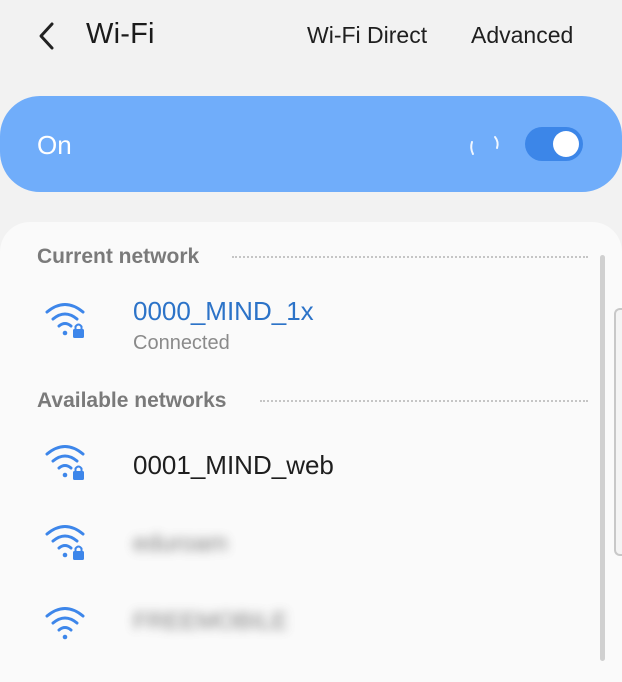 Image resolution: width=622 pixels, height=682 pixels. Describe the element at coordinates (223, 311) in the screenshot. I see `current-network-name: 0000_MIND_1x` at that location.